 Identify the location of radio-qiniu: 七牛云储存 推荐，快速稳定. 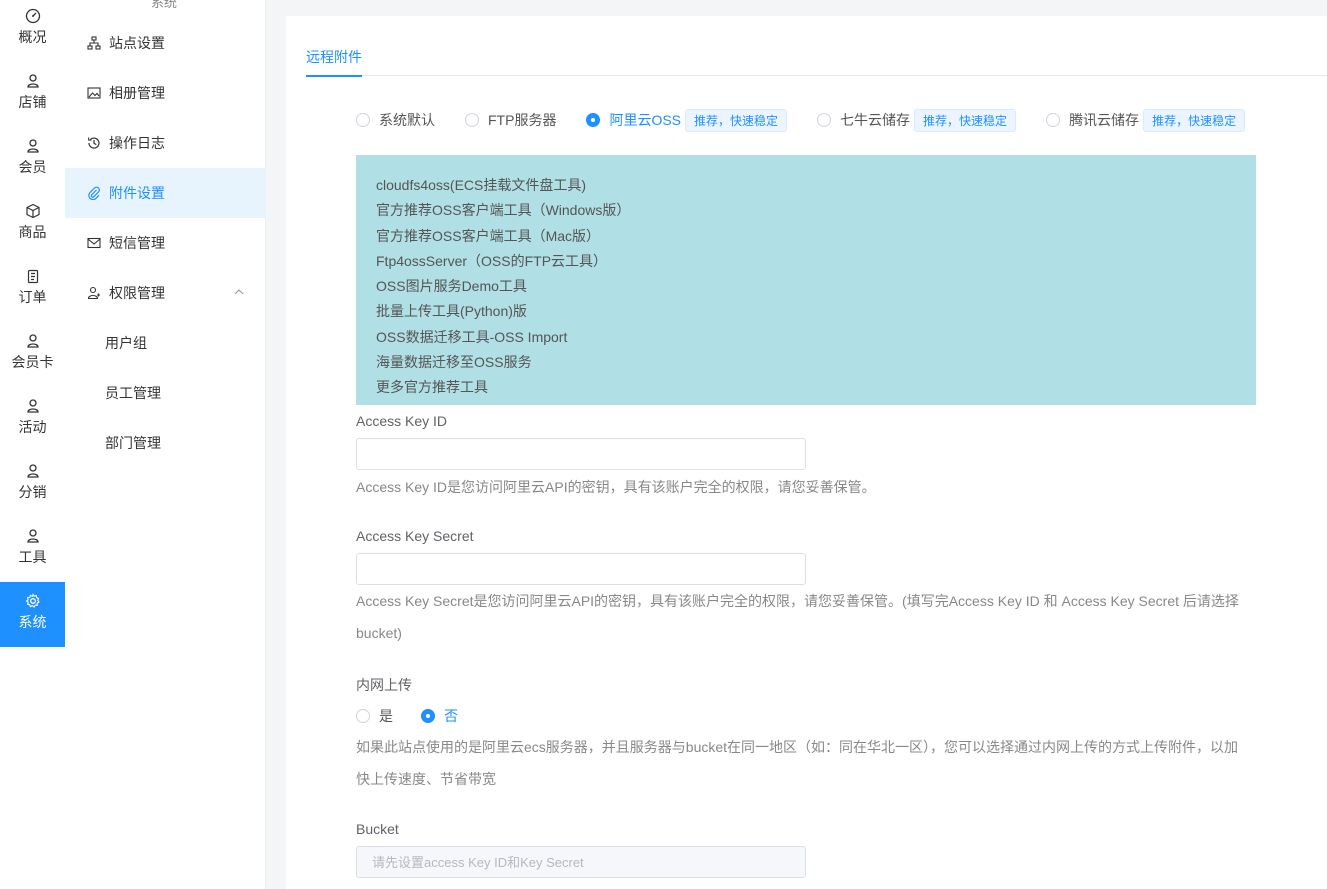
(917, 120).